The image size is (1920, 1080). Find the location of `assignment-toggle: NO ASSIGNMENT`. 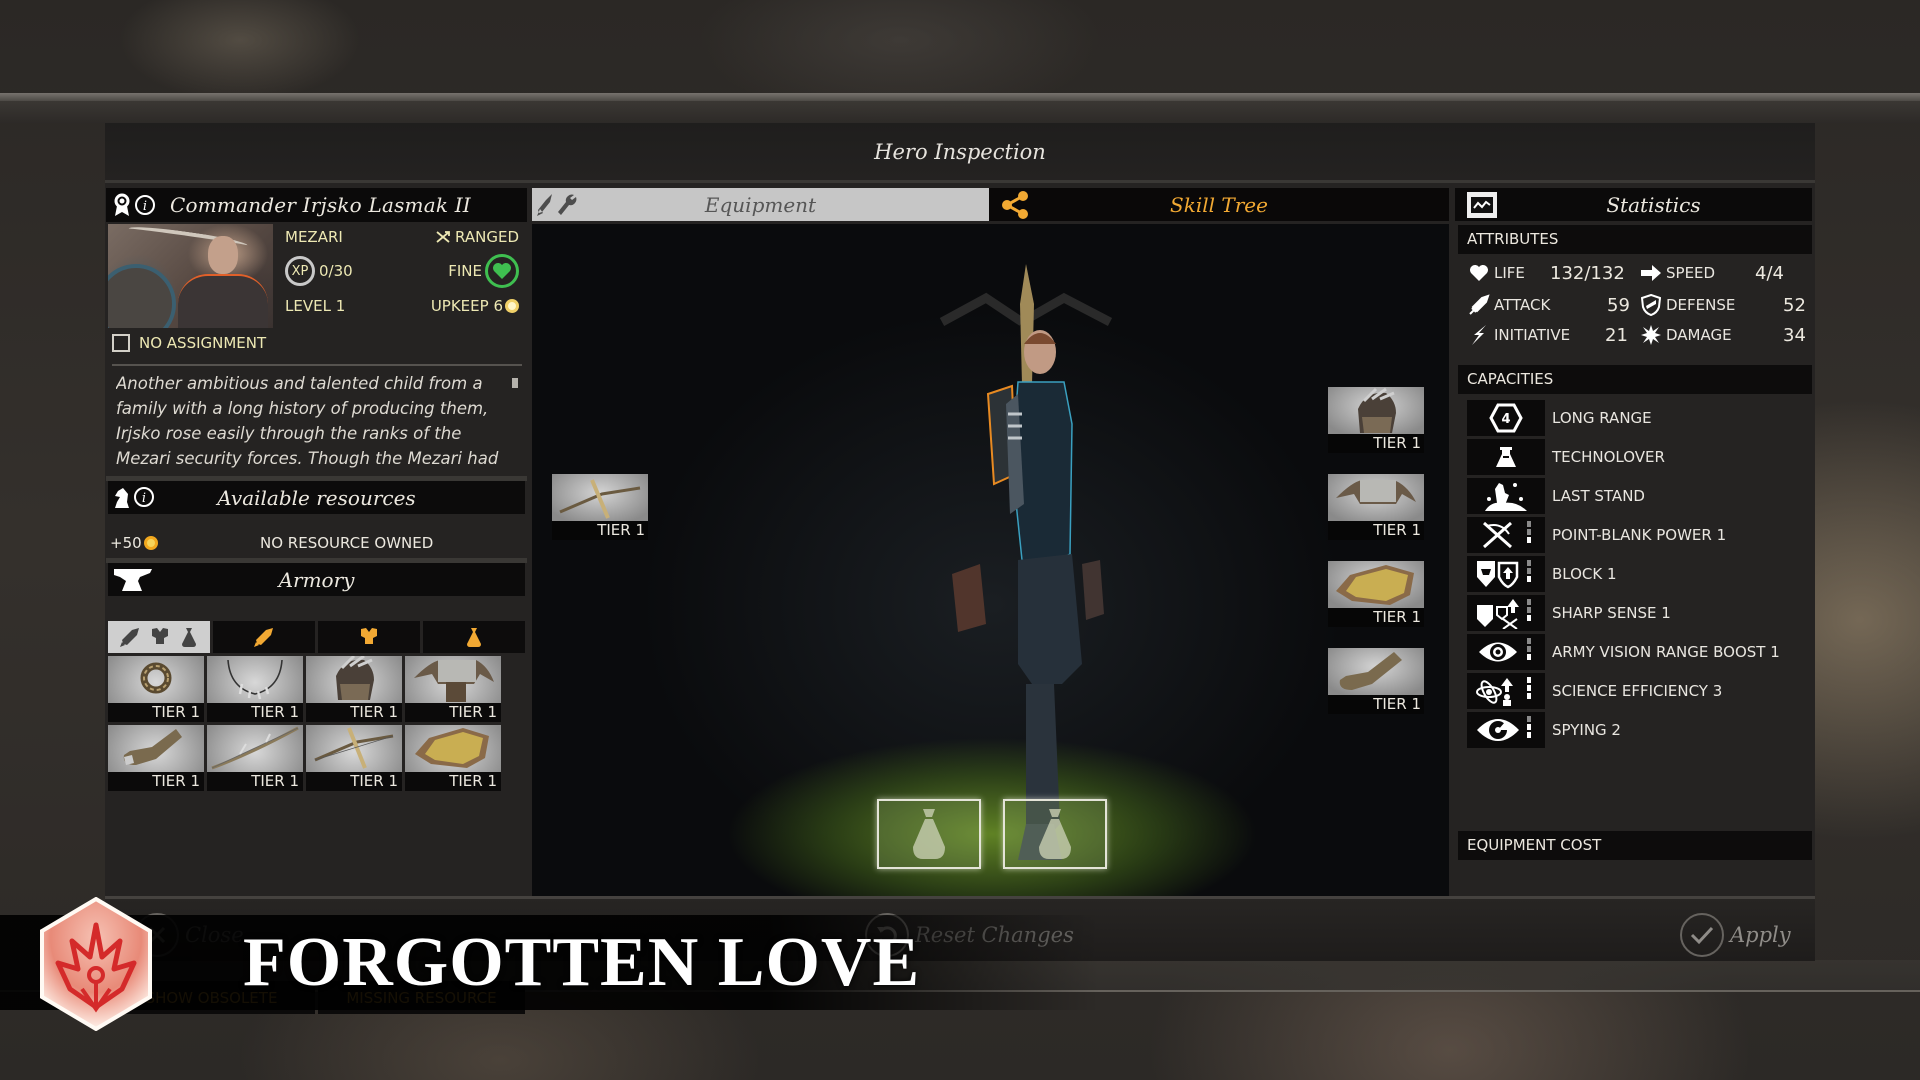

assignment-toggle: NO ASSIGNMENT is located at coordinates (189, 343).